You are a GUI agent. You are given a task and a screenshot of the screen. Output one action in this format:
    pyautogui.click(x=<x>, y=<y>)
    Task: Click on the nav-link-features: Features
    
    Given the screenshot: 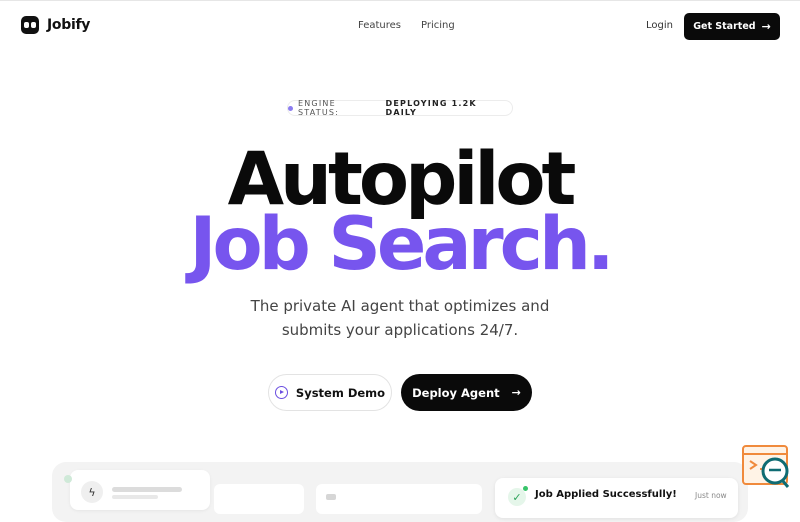 What is the action you would take?
    pyautogui.click(x=379, y=25)
    